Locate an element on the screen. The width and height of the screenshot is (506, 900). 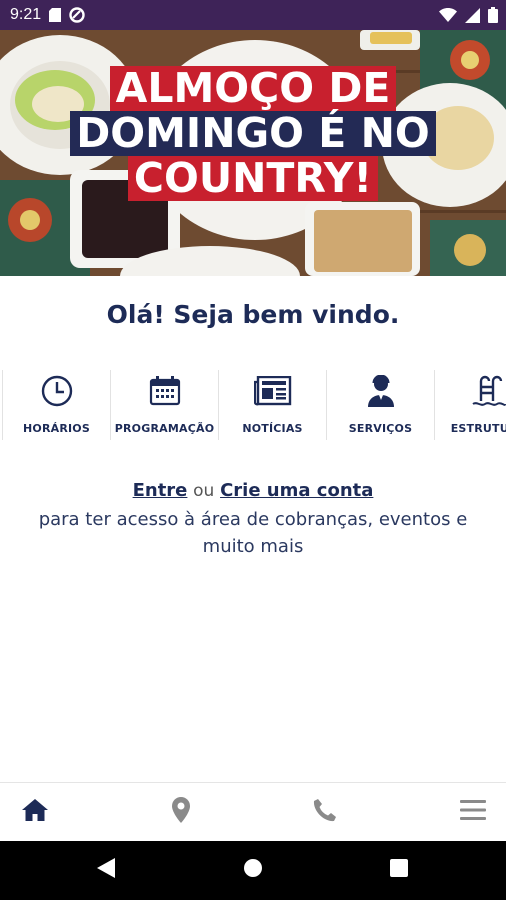
shortcut-label: SERVIÇOS is located at coordinates (380, 428).